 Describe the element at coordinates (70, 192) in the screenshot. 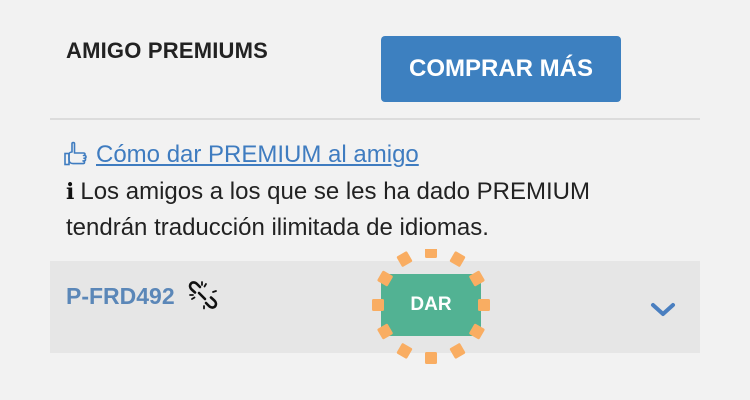

I see `info-icon: i` at that location.